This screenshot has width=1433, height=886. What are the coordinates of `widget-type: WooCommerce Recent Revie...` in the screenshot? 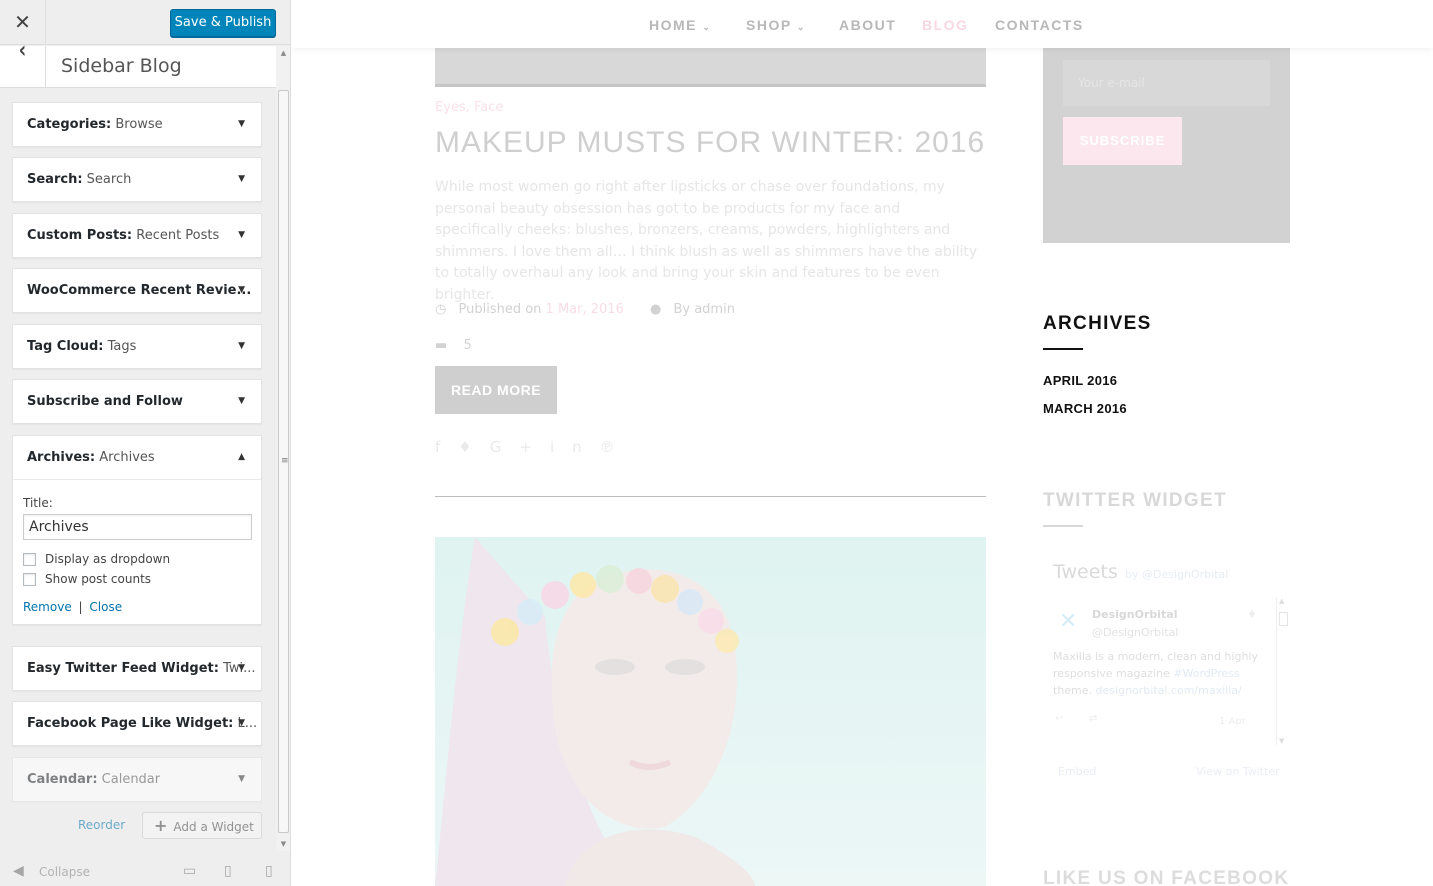 It's located at (139, 290).